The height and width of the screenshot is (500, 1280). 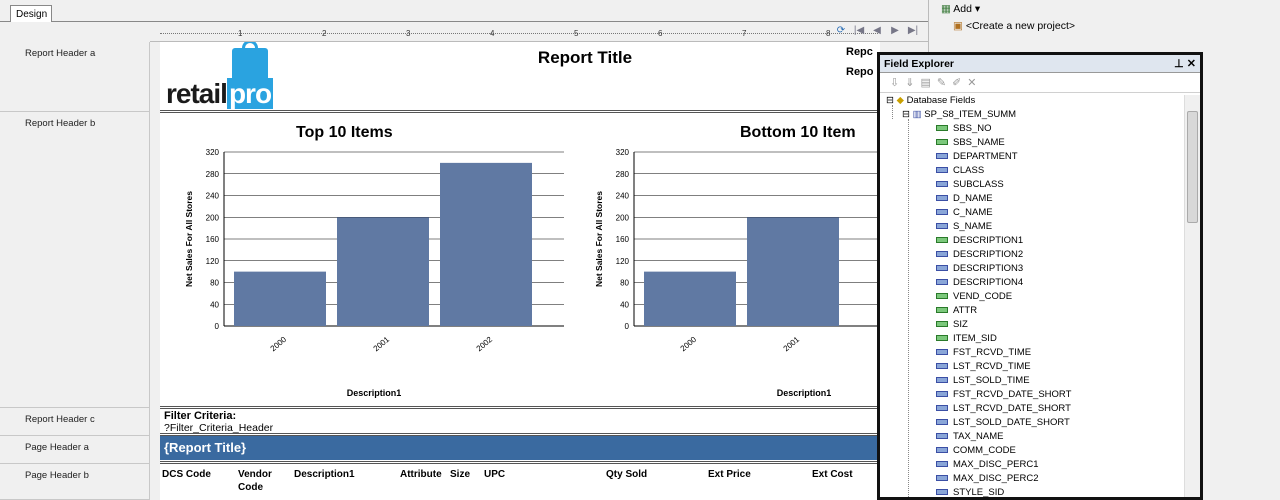 What do you see at coordinates (983, 354) in the screenshot?
I see `tree-field-item: FST_RCVD_TIME` at bounding box center [983, 354].